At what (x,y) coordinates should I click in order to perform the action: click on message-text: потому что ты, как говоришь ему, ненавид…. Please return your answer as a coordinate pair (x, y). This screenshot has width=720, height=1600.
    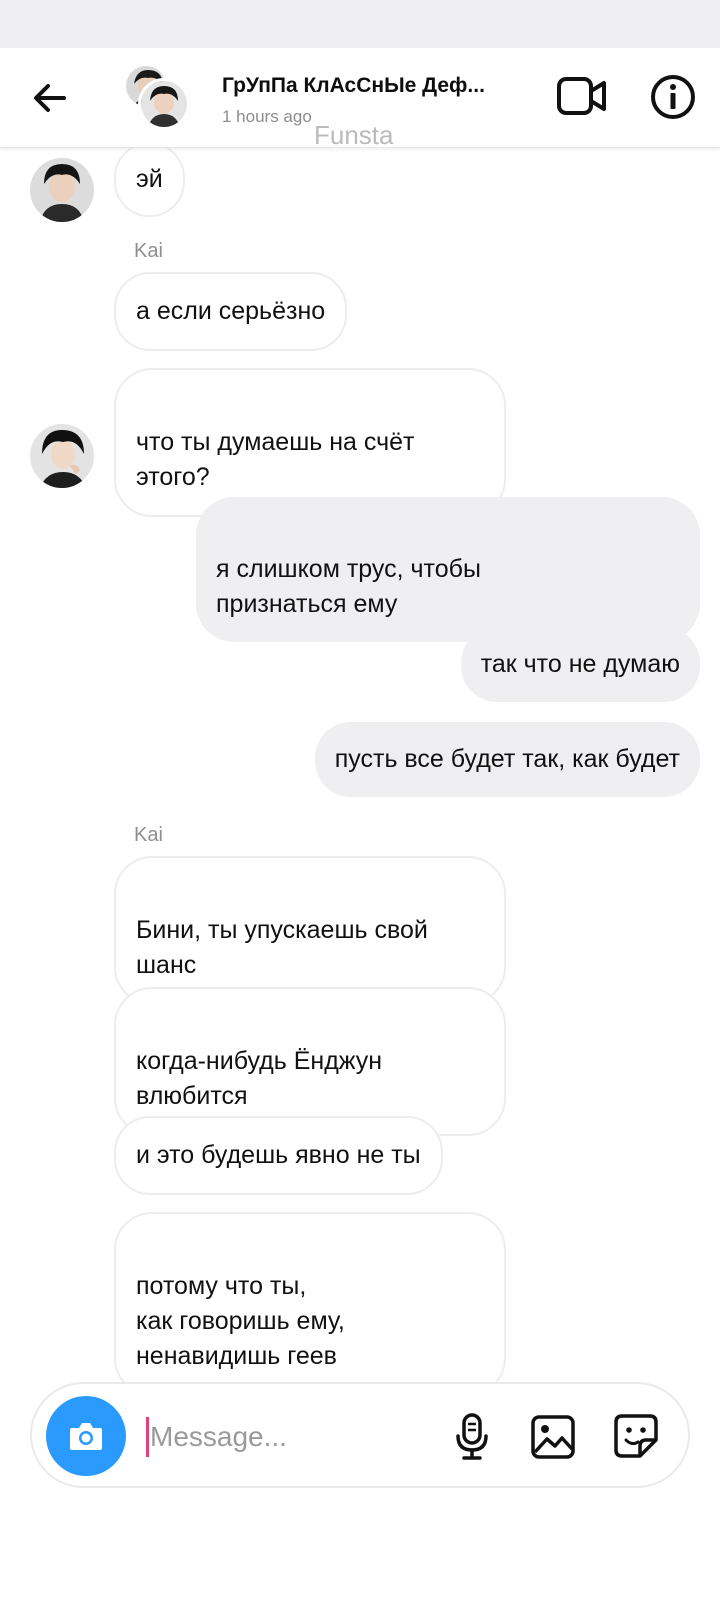
    Looking at the image, I should click on (240, 1321).